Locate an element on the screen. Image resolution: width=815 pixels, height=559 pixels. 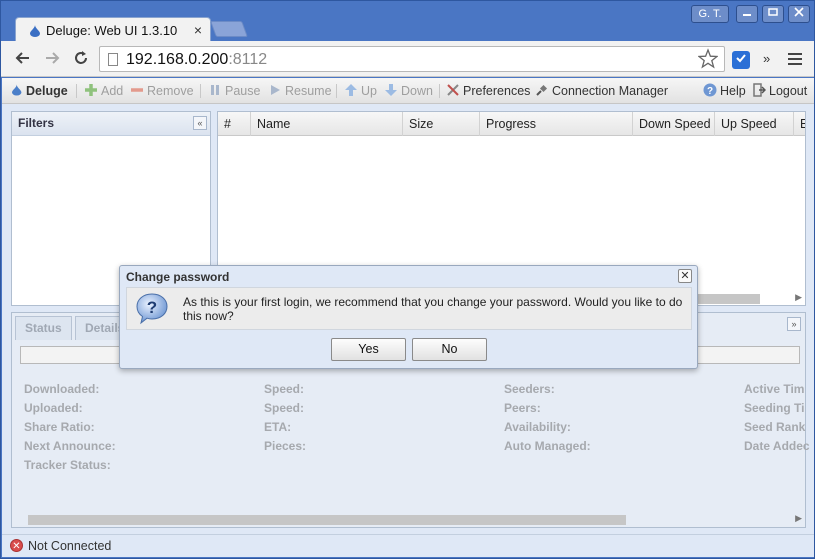
dialog-title: Change password is located at coordinates (178, 277).